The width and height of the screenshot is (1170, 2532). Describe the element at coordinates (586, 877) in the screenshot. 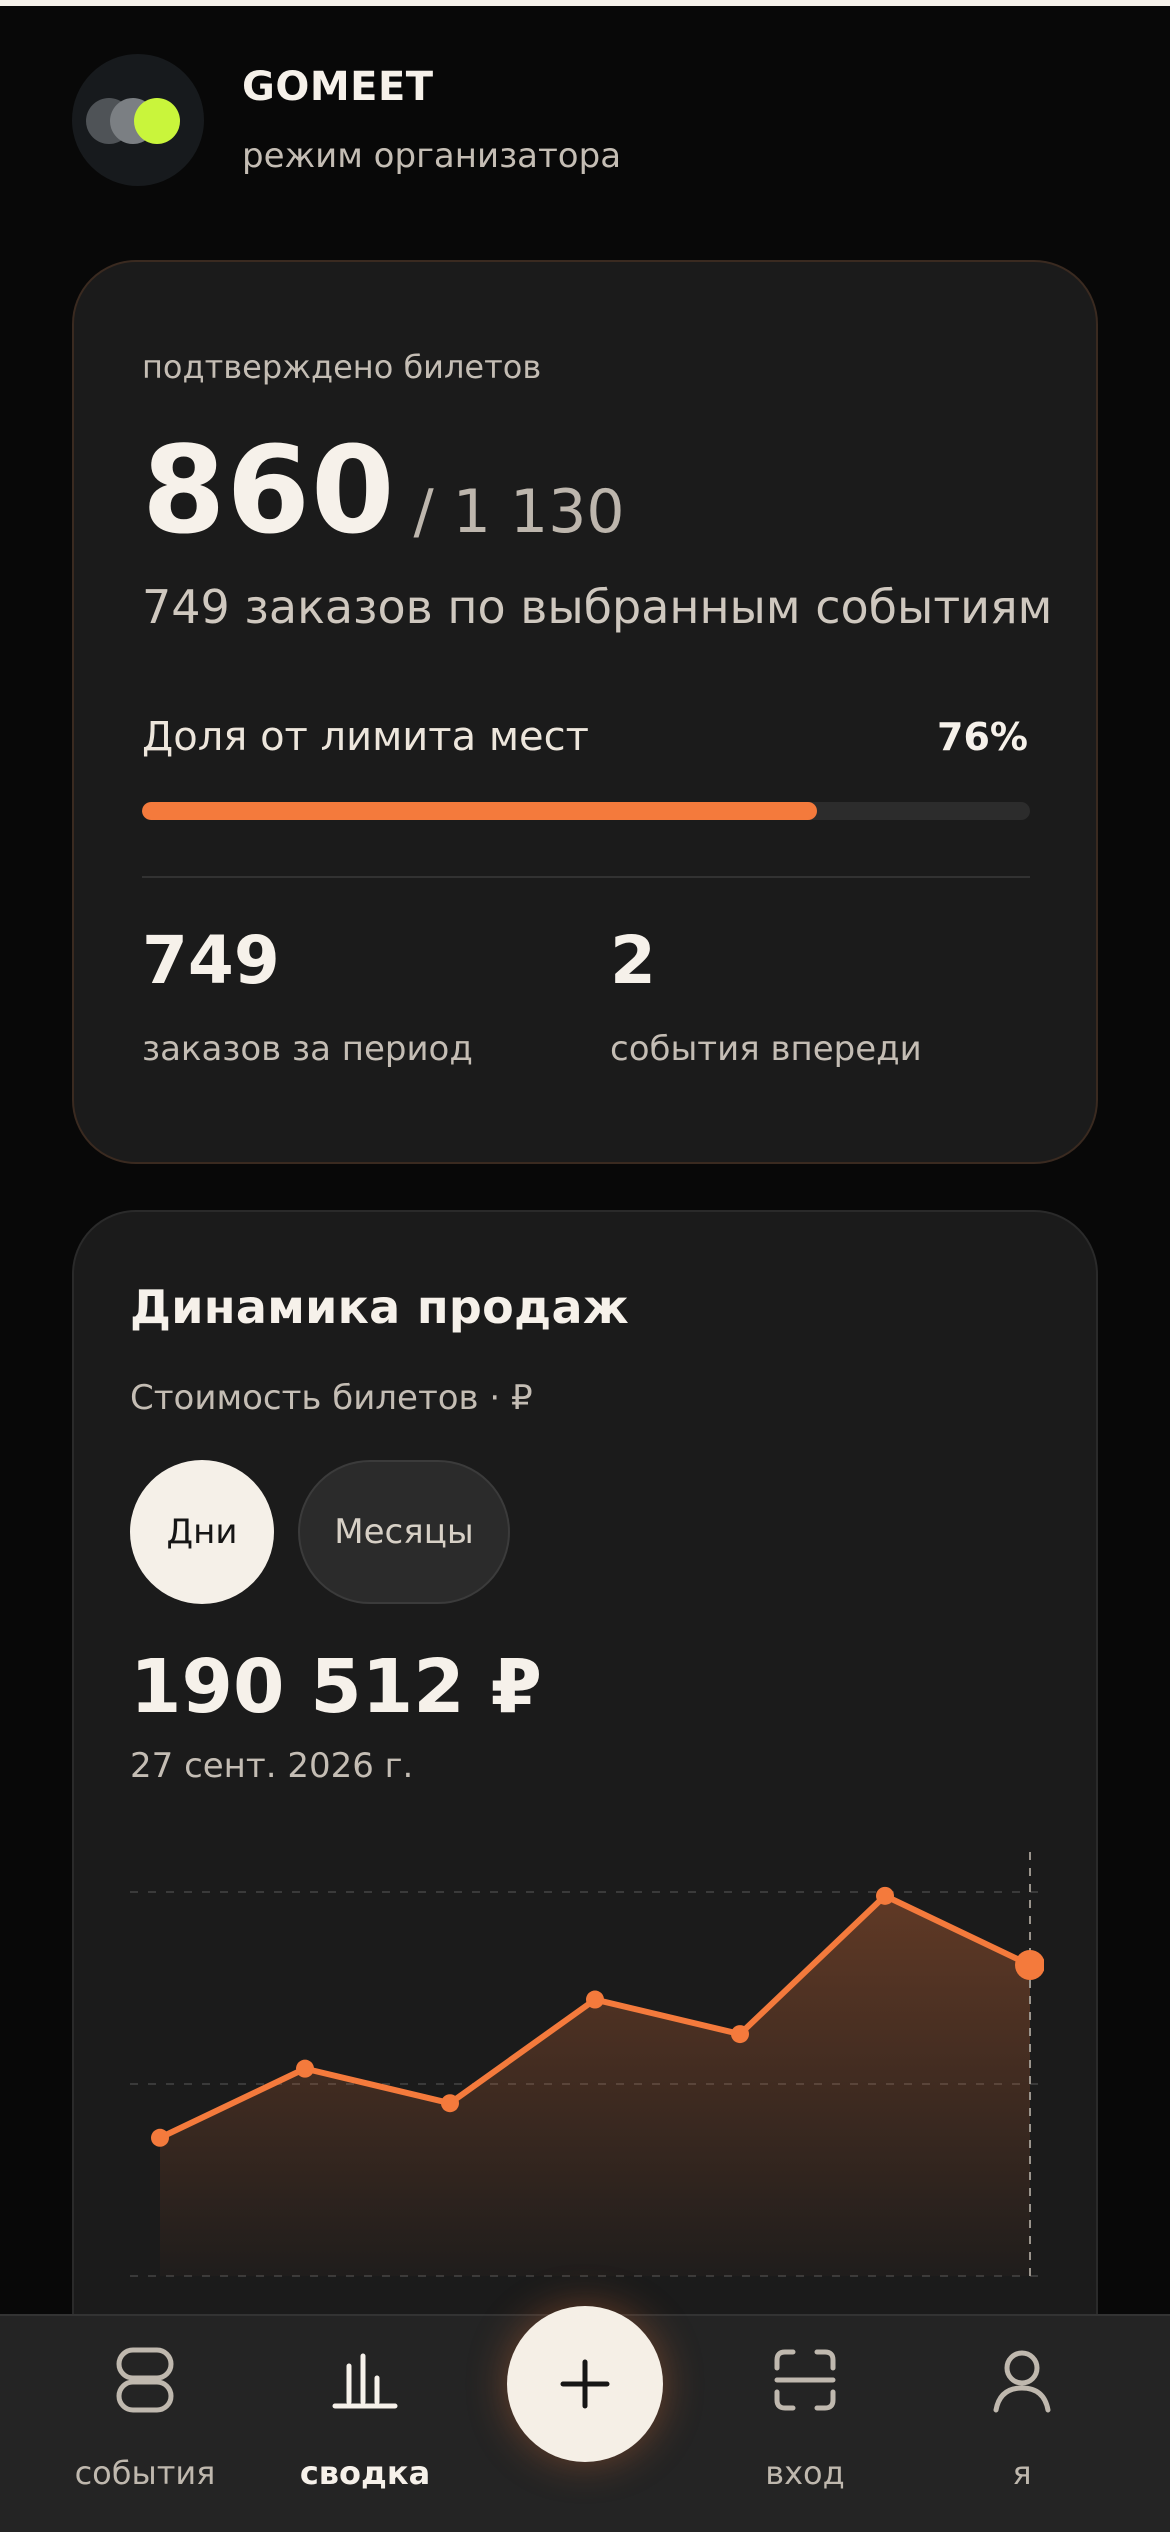

I see `divider` at that location.